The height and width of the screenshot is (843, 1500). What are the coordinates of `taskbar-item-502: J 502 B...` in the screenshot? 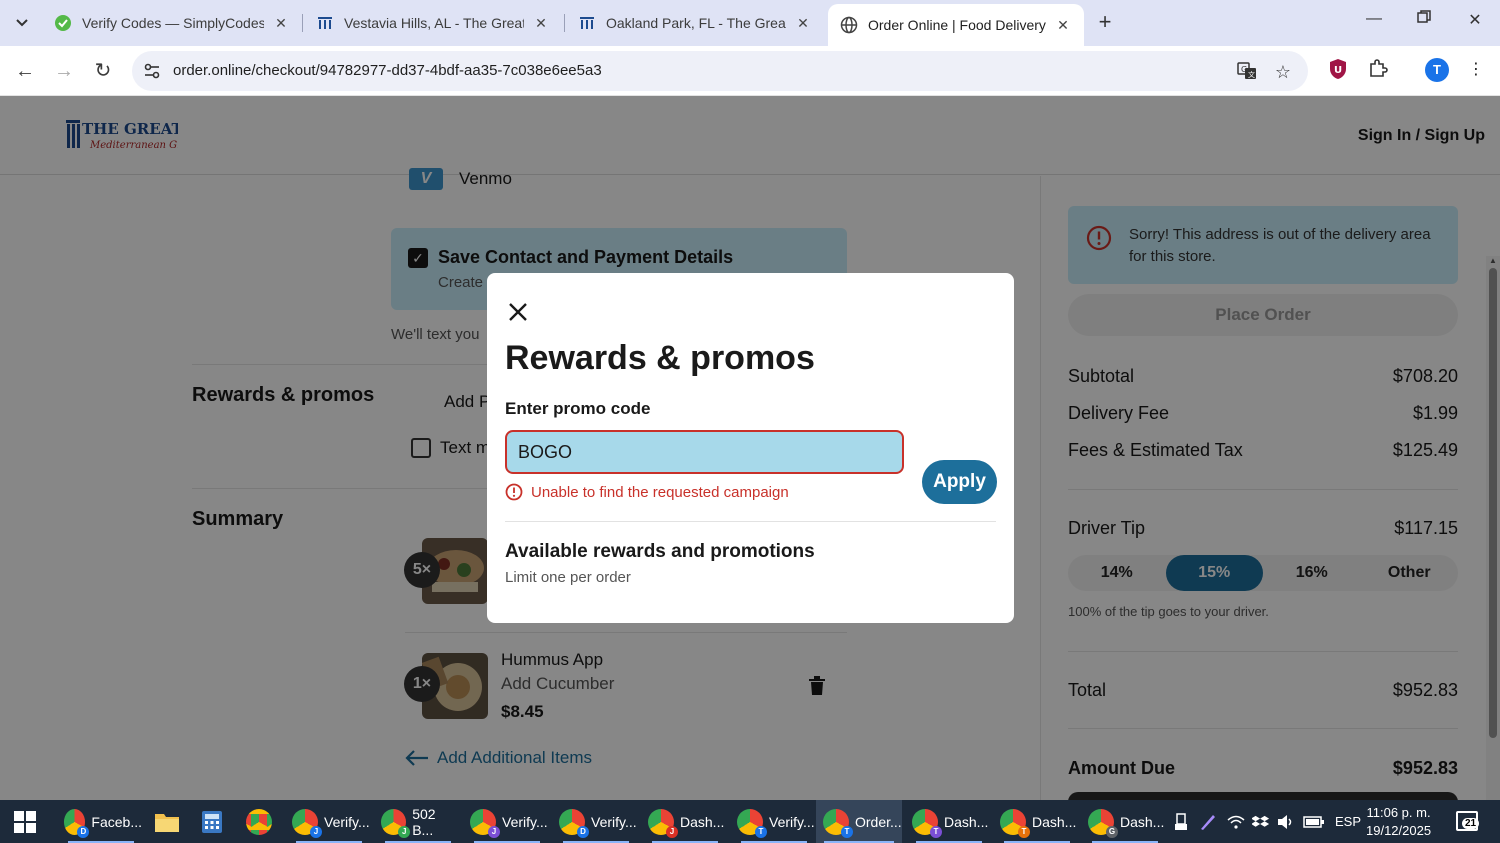 It's located at (418, 821).